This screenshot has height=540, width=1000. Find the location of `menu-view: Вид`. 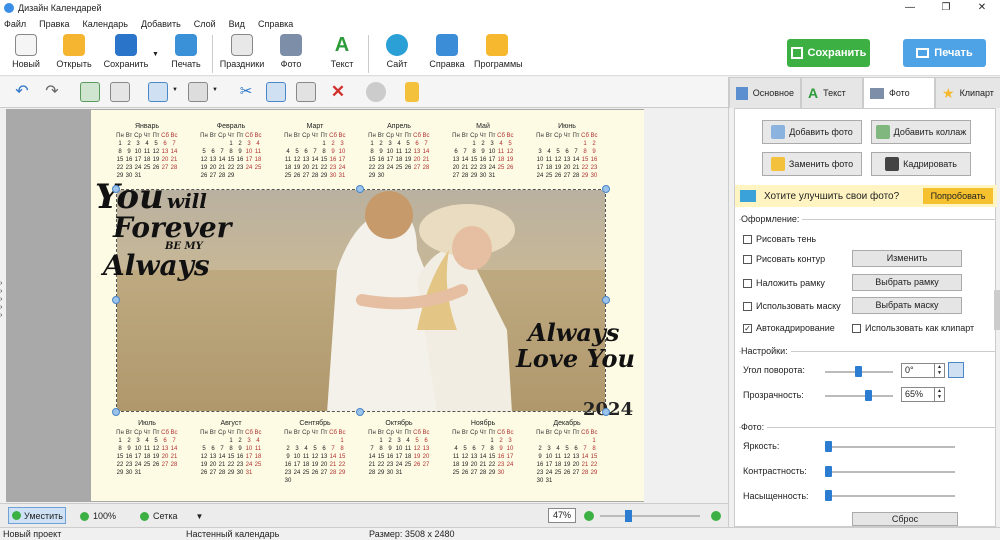

menu-view: Вид is located at coordinates (237, 24).